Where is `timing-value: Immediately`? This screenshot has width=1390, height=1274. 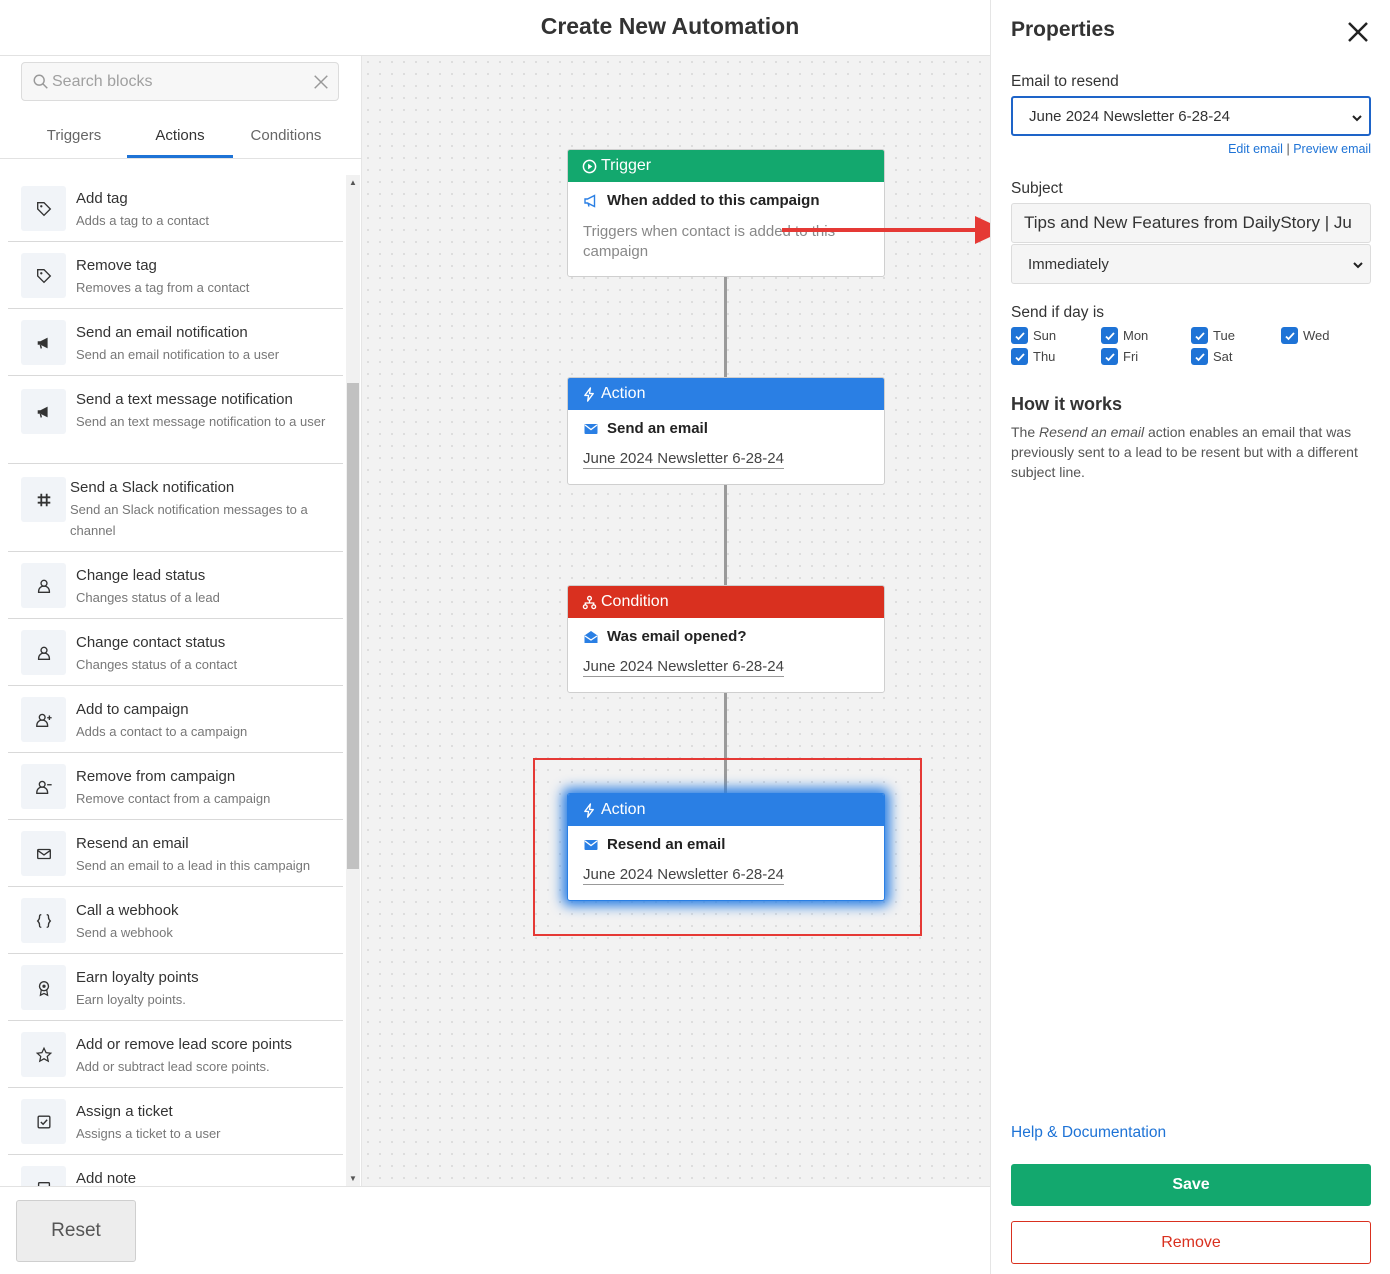 timing-value: Immediately is located at coordinates (1068, 264).